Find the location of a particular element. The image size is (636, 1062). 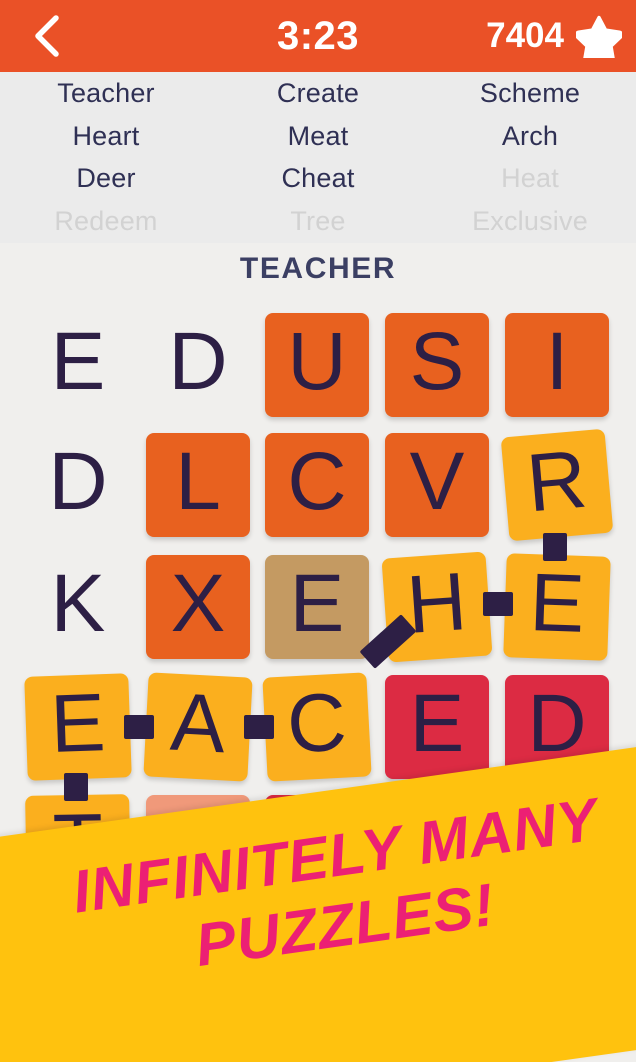

letter-tile: S is located at coordinates (437, 365).